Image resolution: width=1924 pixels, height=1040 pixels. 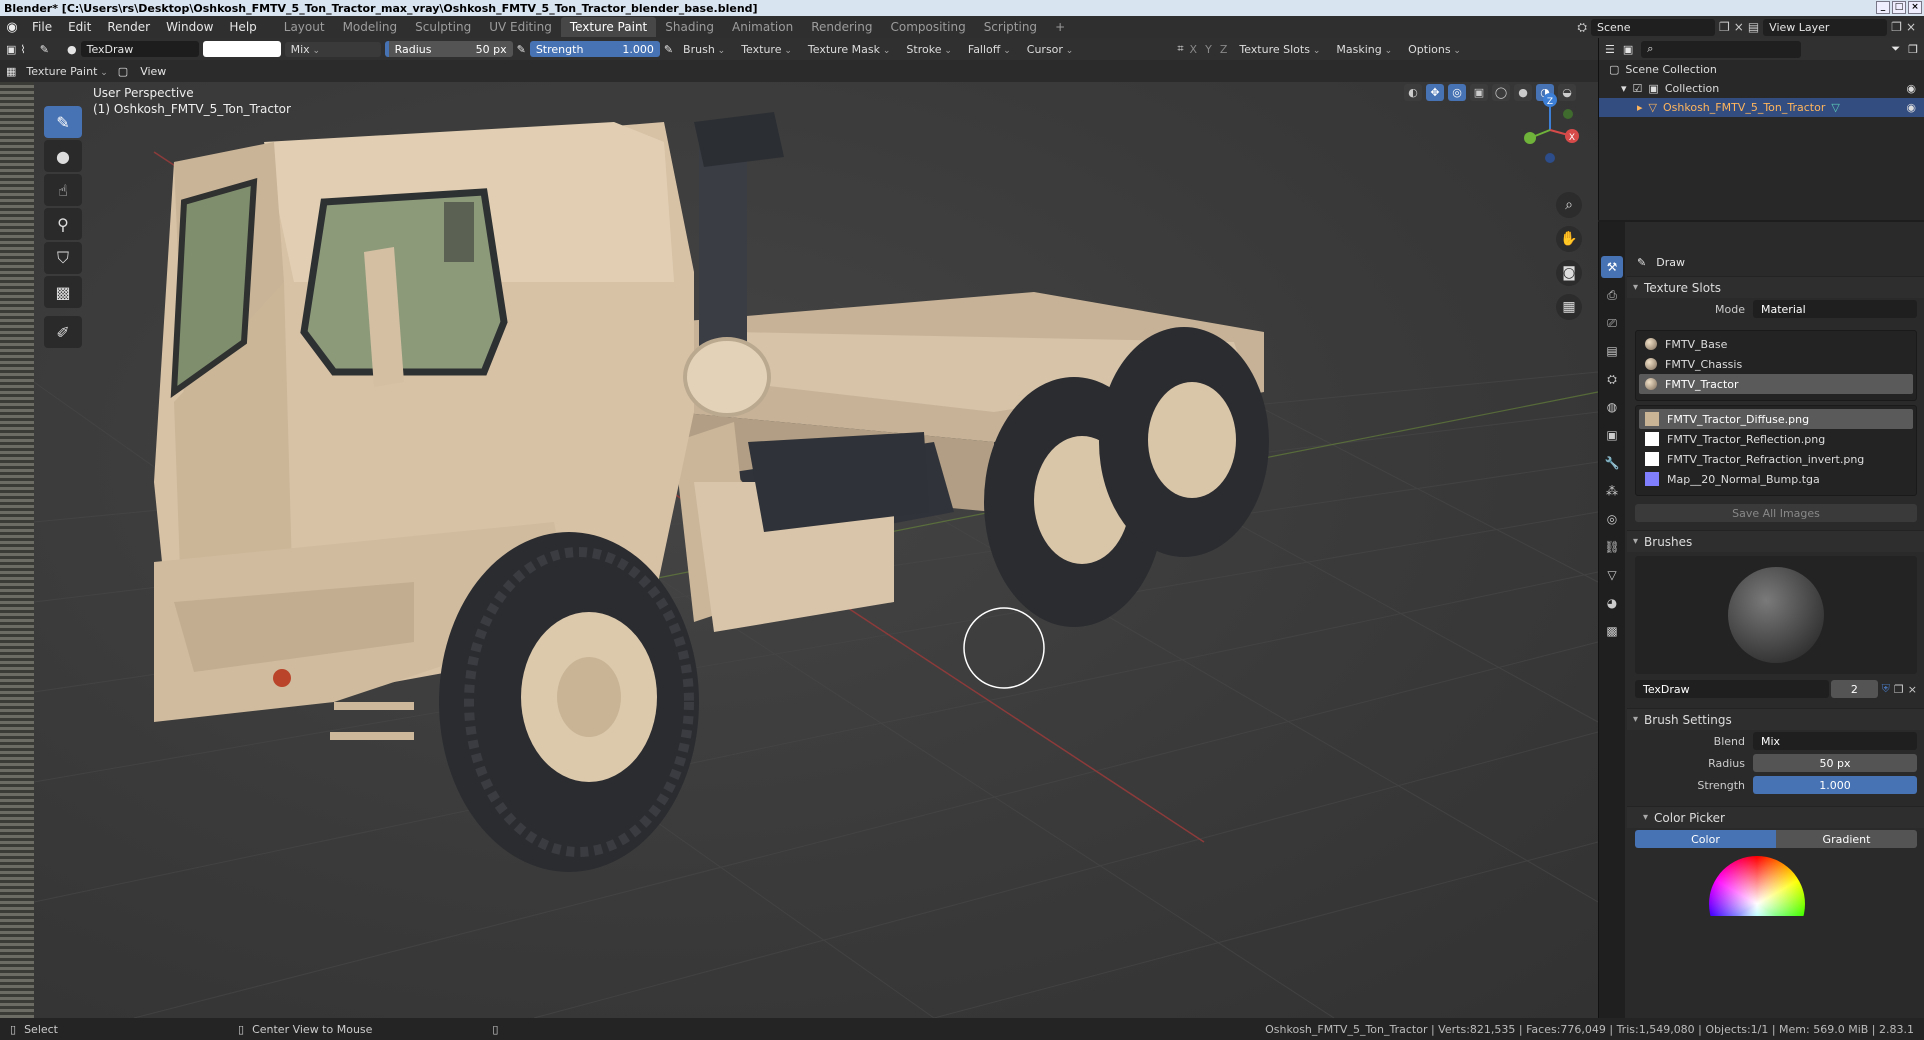 What do you see at coordinates (63, 258) in the screenshot?
I see `fill-tool-icon: ⛉` at bounding box center [63, 258].